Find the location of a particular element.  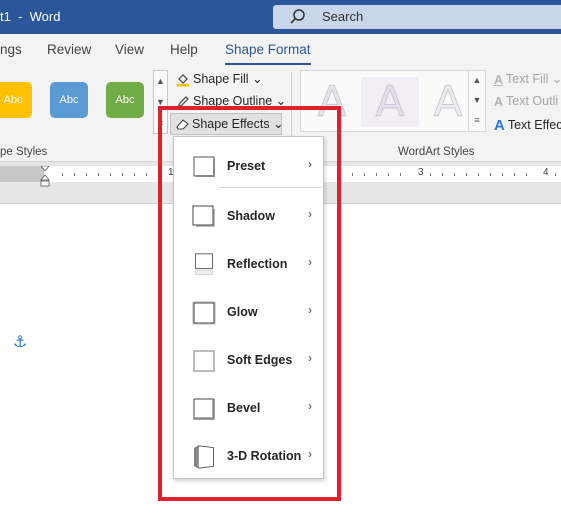

eraser-icon is located at coordinates (182, 124).